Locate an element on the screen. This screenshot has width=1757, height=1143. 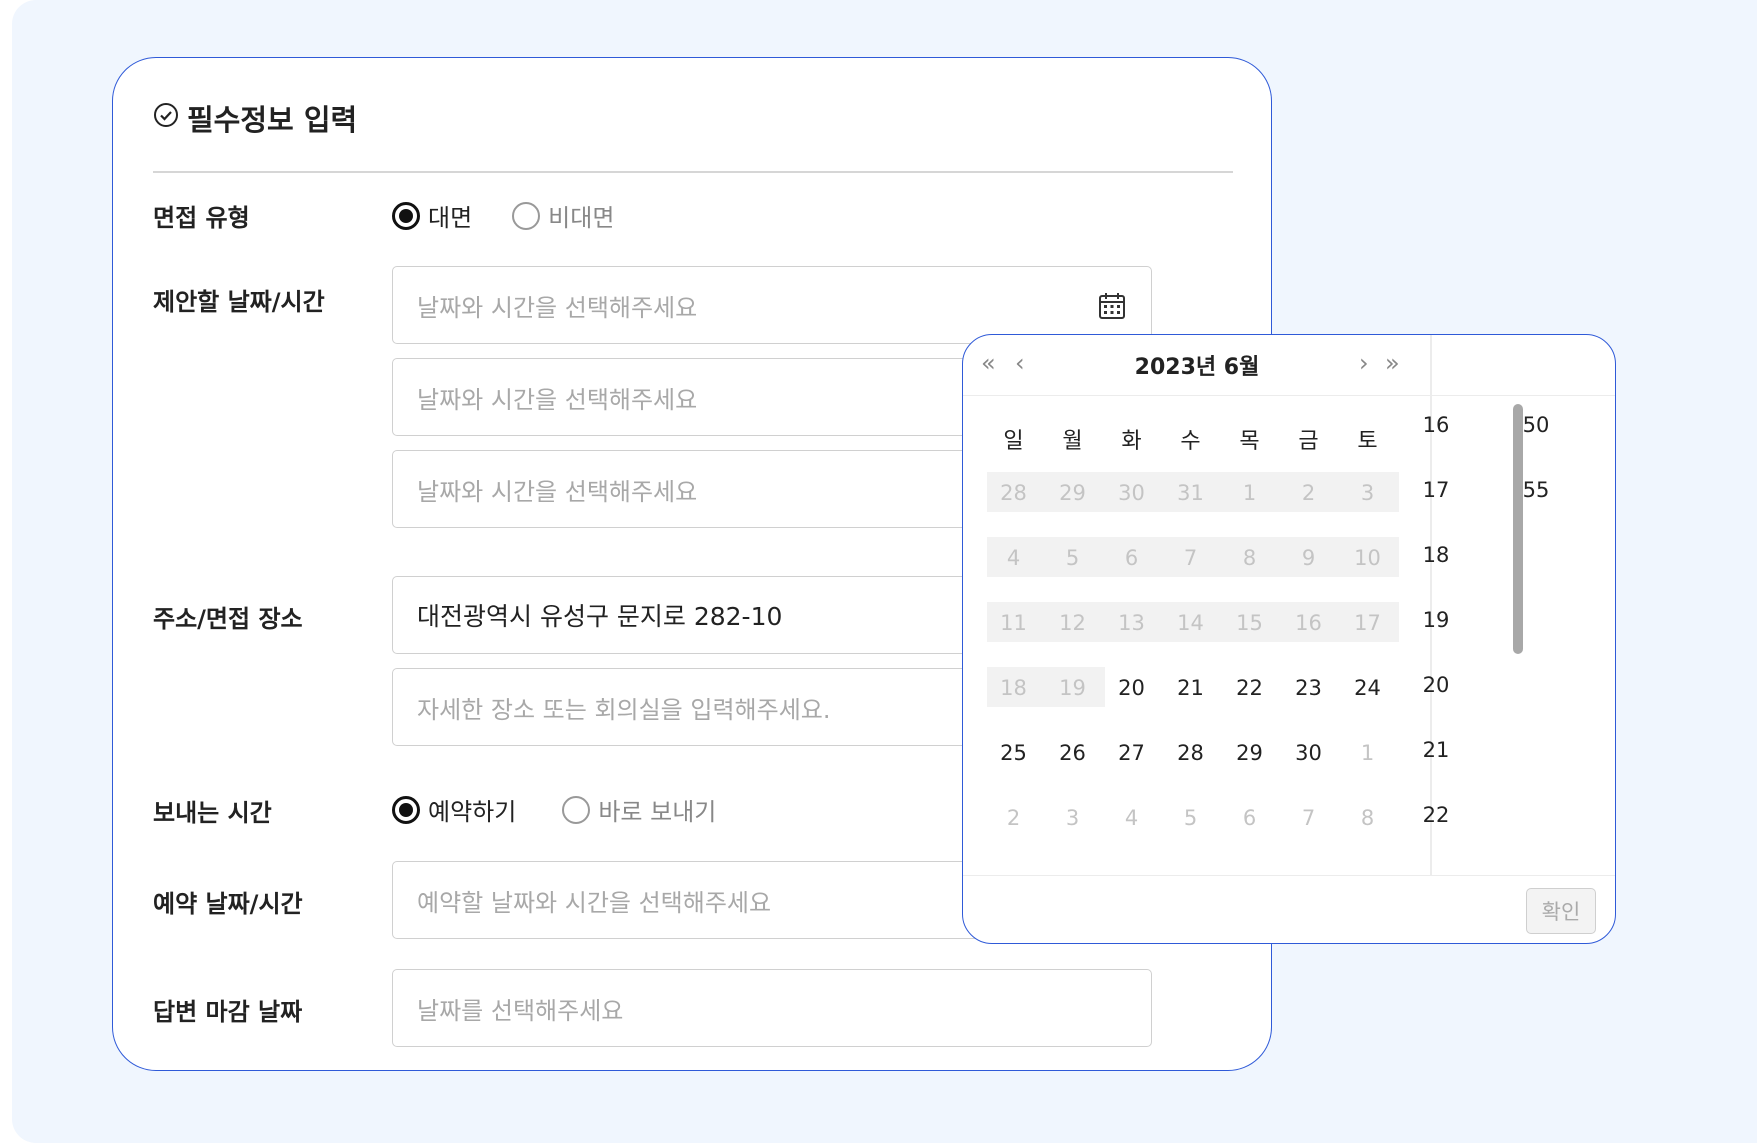
radio-online: 비대면 is located at coordinates (563, 215).